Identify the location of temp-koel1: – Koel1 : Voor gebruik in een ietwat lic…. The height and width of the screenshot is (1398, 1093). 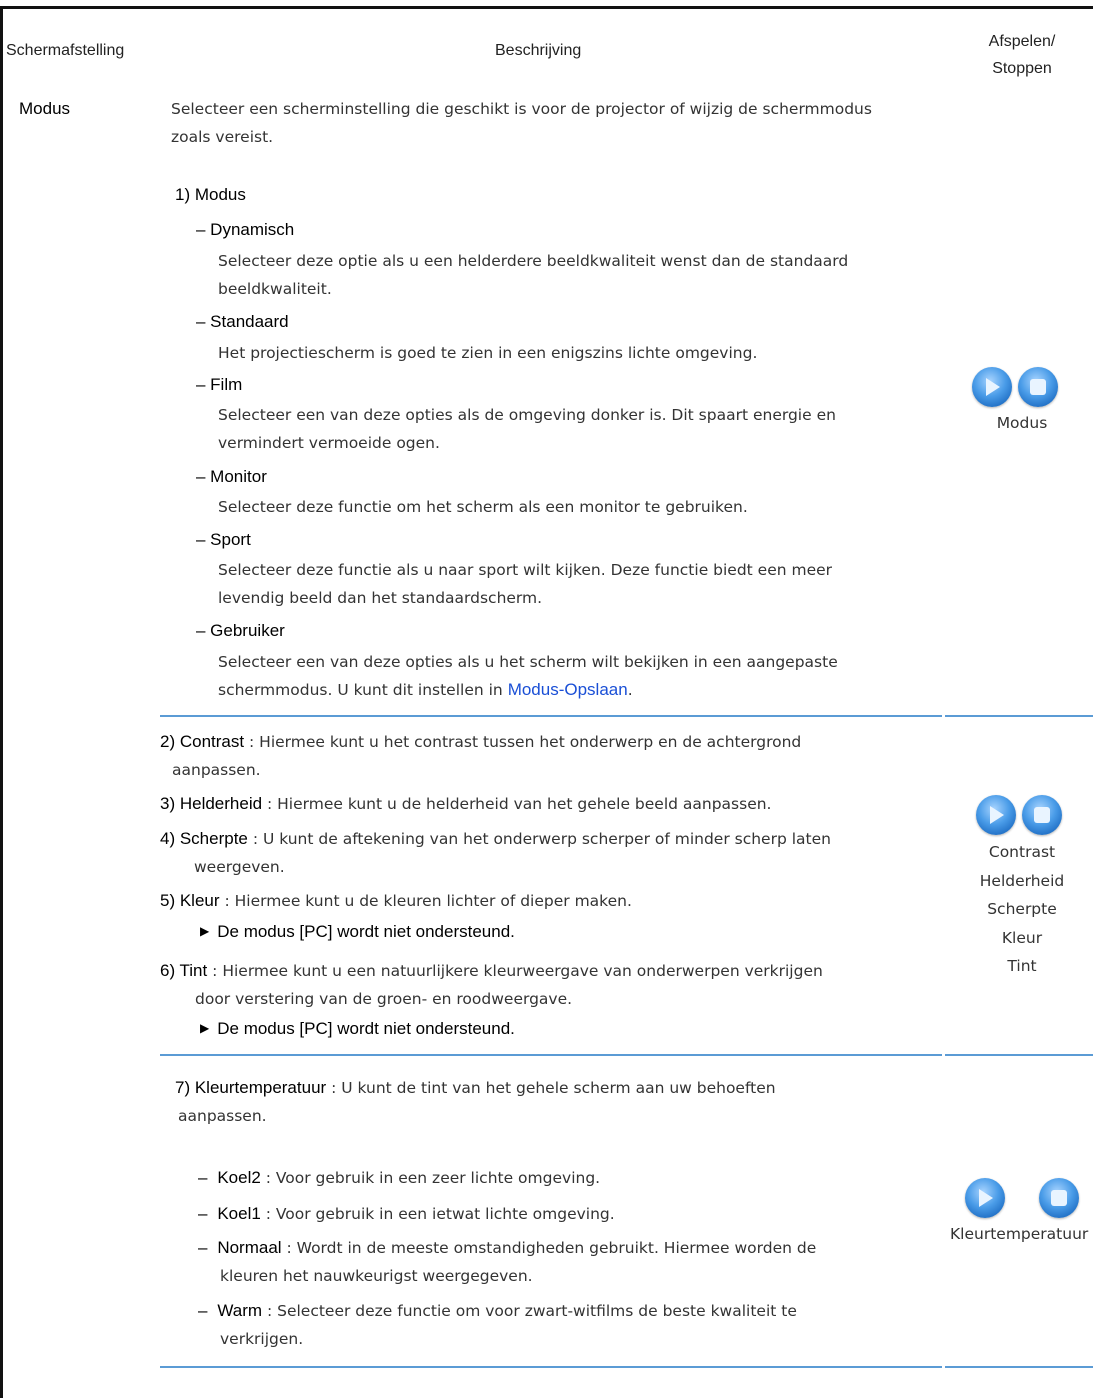
(578, 1214).